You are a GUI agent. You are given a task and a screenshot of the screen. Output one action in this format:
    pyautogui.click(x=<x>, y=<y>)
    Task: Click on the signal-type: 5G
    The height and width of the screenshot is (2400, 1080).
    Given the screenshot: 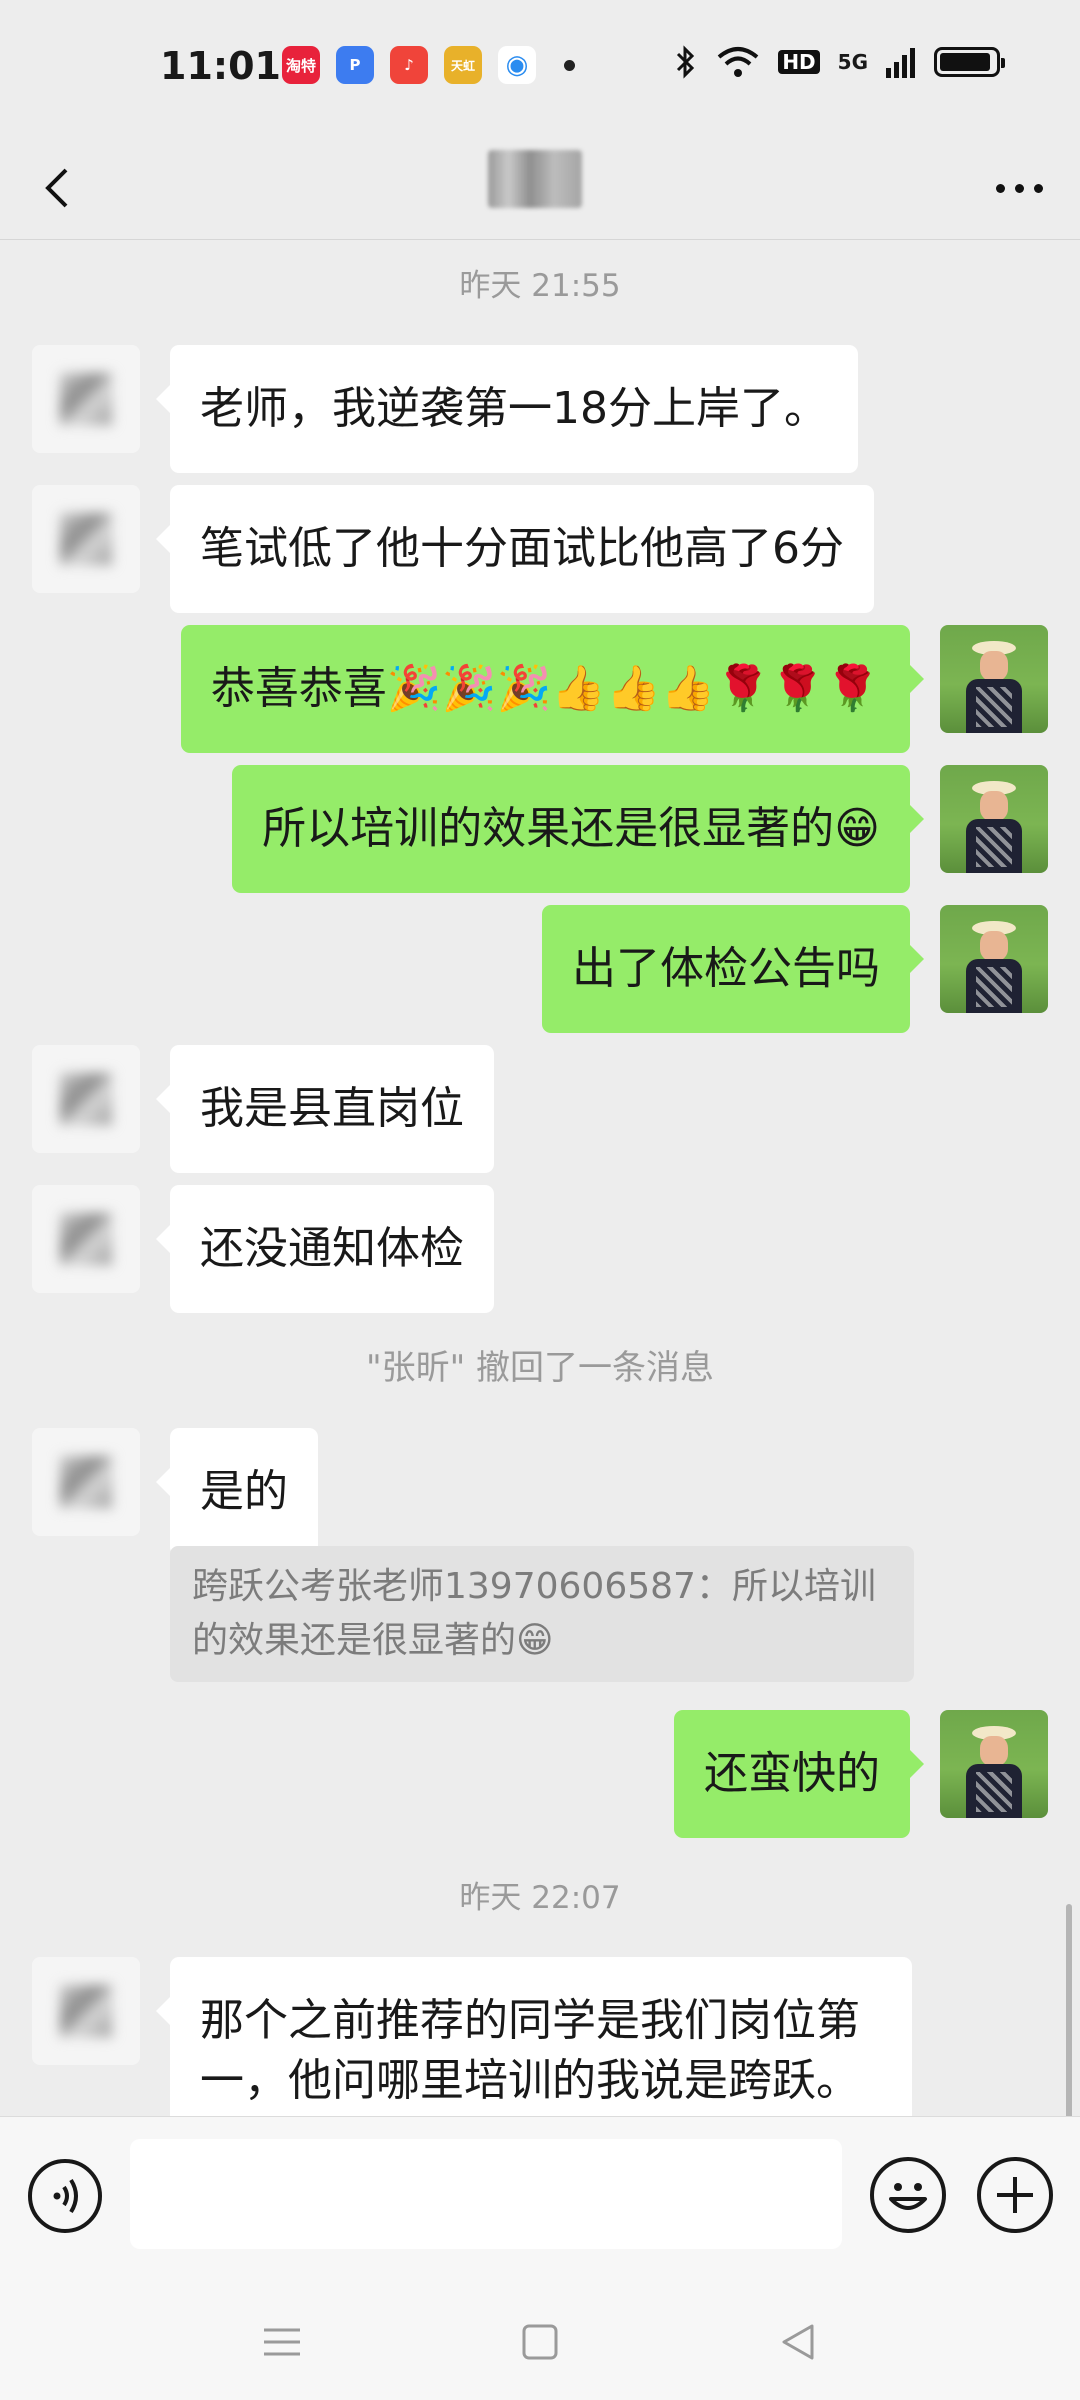 What is the action you would take?
    pyautogui.click(x=852, y=62)
    